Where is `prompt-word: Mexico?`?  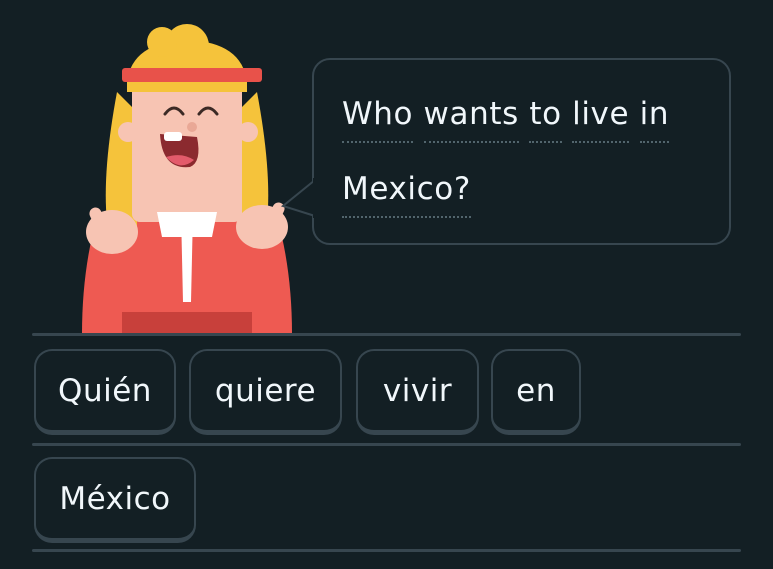 prompt-word: Mexico? is located at coordinates (406, 194).